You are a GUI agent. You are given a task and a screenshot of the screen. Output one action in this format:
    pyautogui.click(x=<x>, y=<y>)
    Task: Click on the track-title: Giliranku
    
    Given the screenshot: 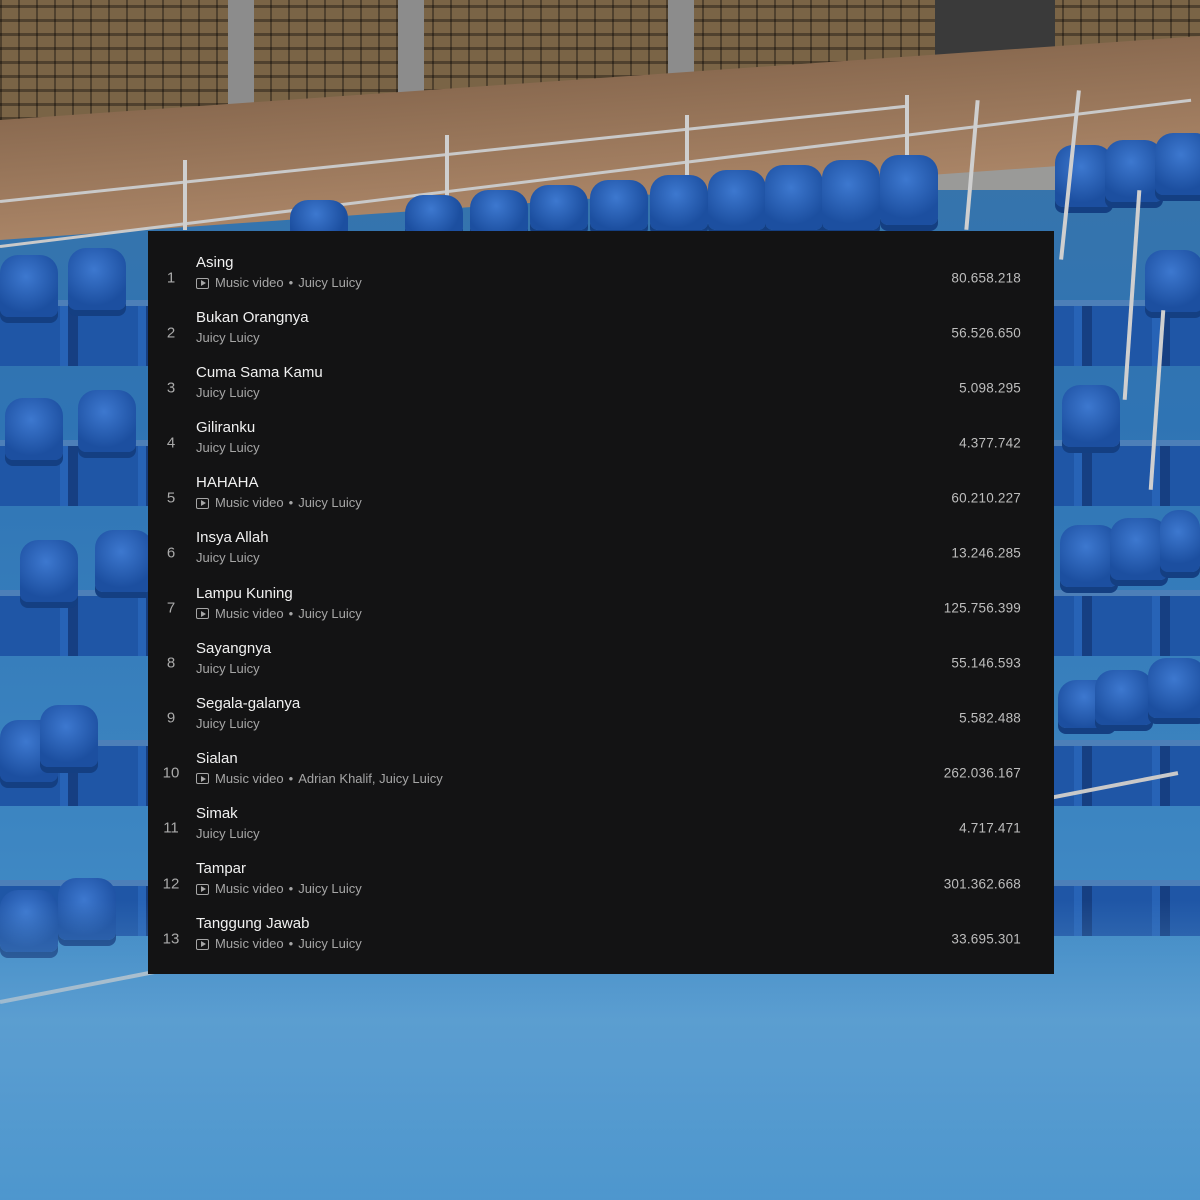 What is the action you would take?
    pyautogui.click(x=228, y=428)
    